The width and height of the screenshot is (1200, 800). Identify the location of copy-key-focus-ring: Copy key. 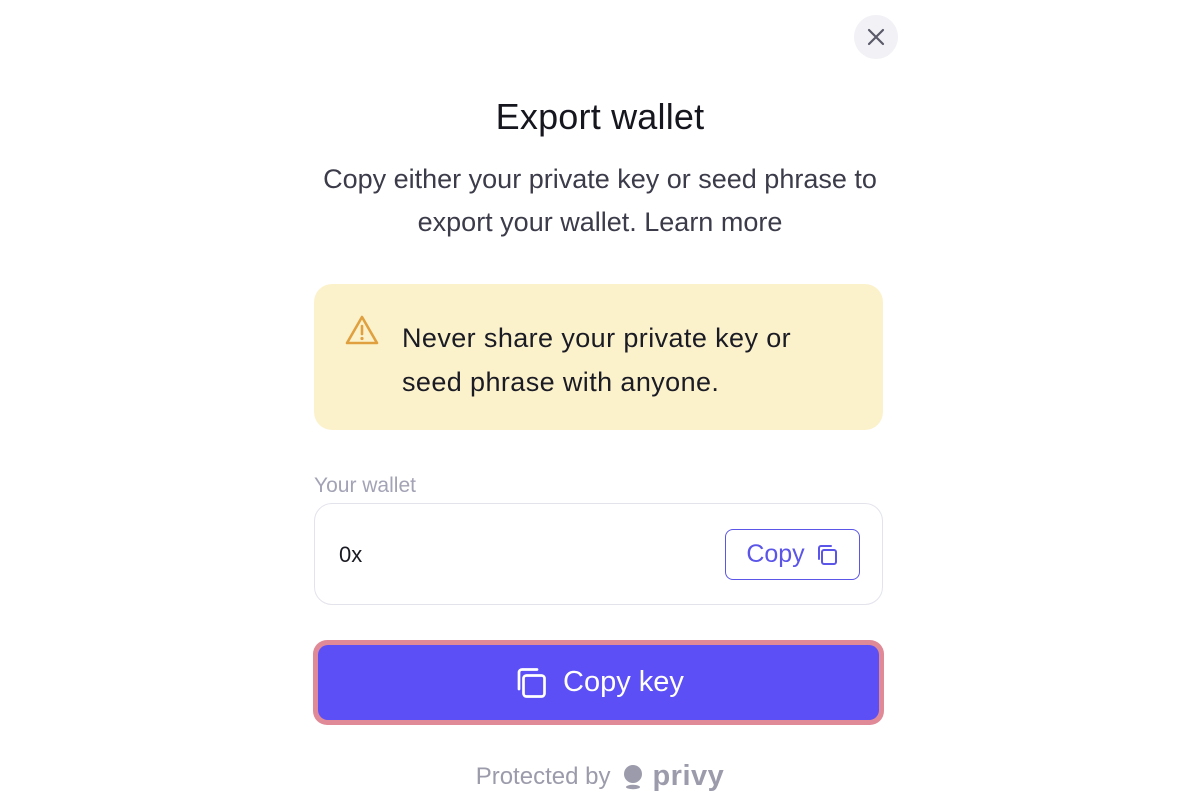
(598, 682).